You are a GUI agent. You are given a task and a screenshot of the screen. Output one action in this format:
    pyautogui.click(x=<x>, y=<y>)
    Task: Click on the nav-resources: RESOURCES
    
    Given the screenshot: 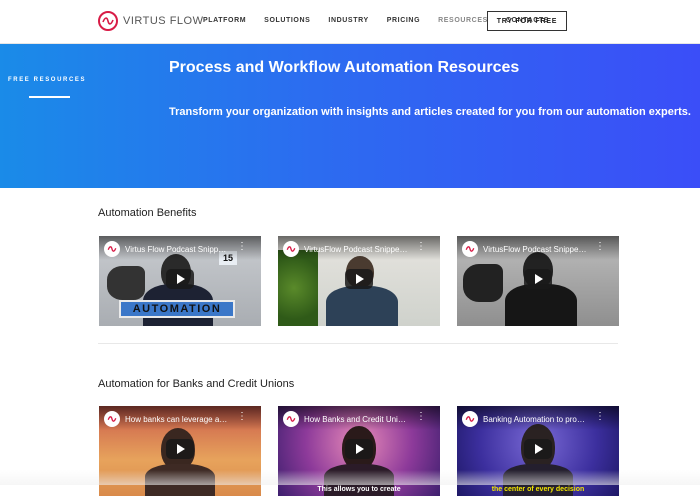 What is the action you would take?
    pyautogui.click(x=463, y=20)
    